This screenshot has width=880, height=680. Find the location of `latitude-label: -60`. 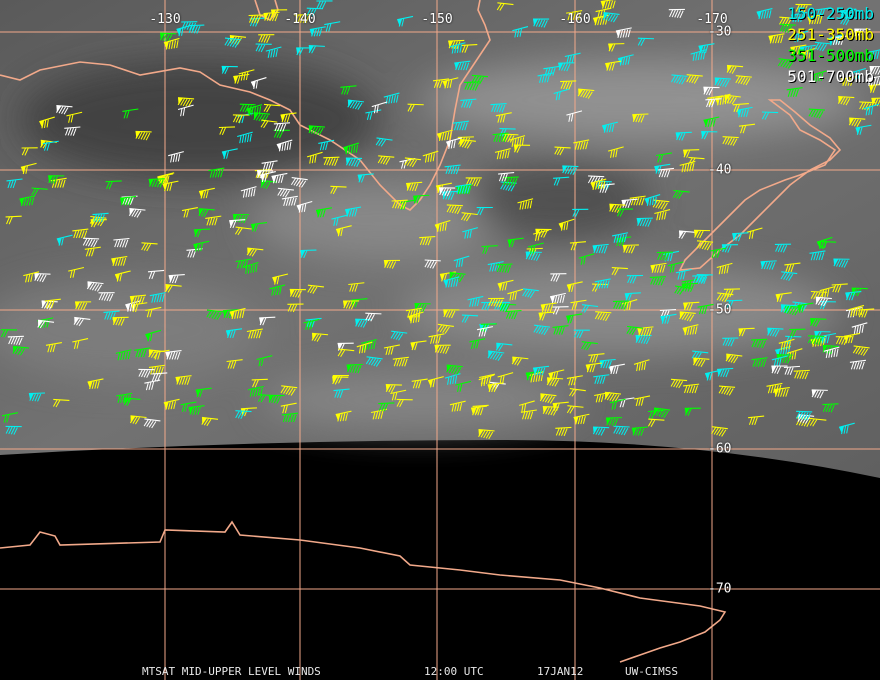

latitude-label: -60 is located at coordinates (720, 449).